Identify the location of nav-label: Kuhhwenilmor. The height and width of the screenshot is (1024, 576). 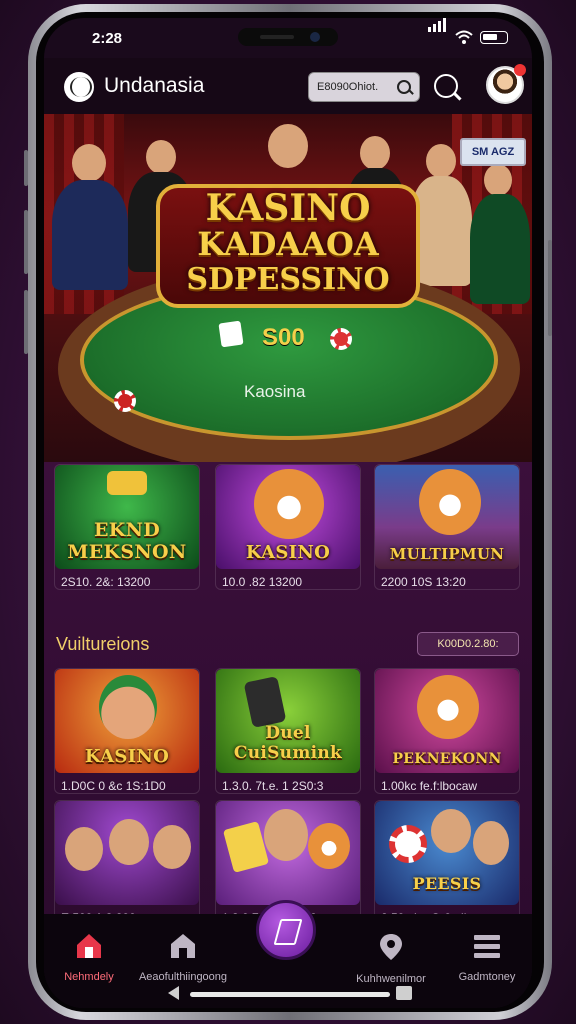
(391, 979).